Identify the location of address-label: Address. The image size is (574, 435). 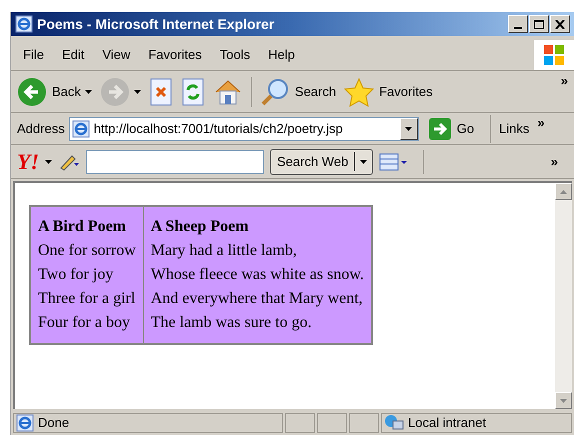
(41, 129).